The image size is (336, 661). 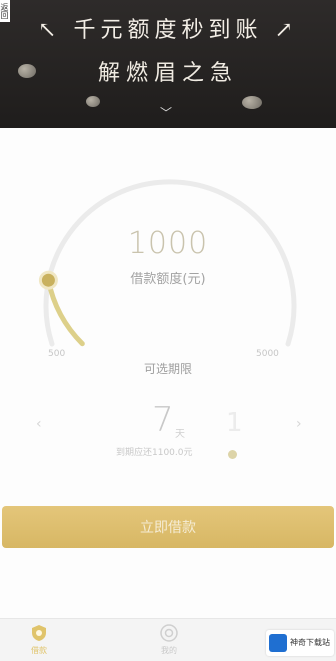 What do you see at coordinates (280, 30) in the screenshot?
I see `right-bracket-icon: ↗` at bounding box center [280, 30].